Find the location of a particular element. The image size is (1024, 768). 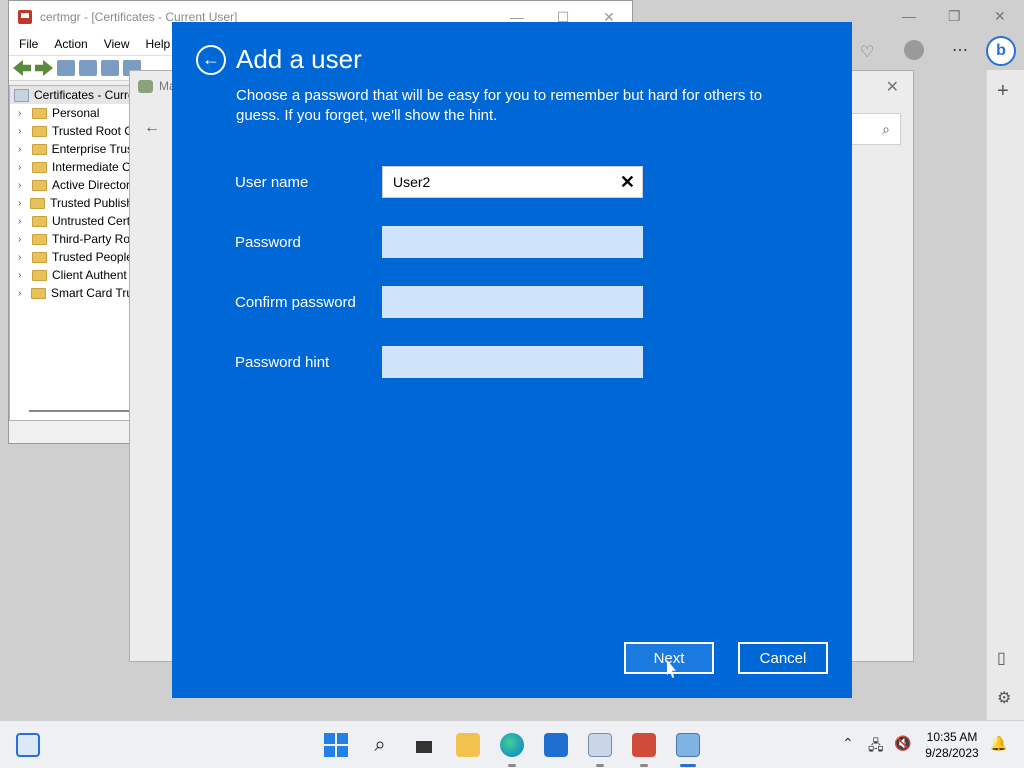

refresh-icon is located at coordinates (88, 68).